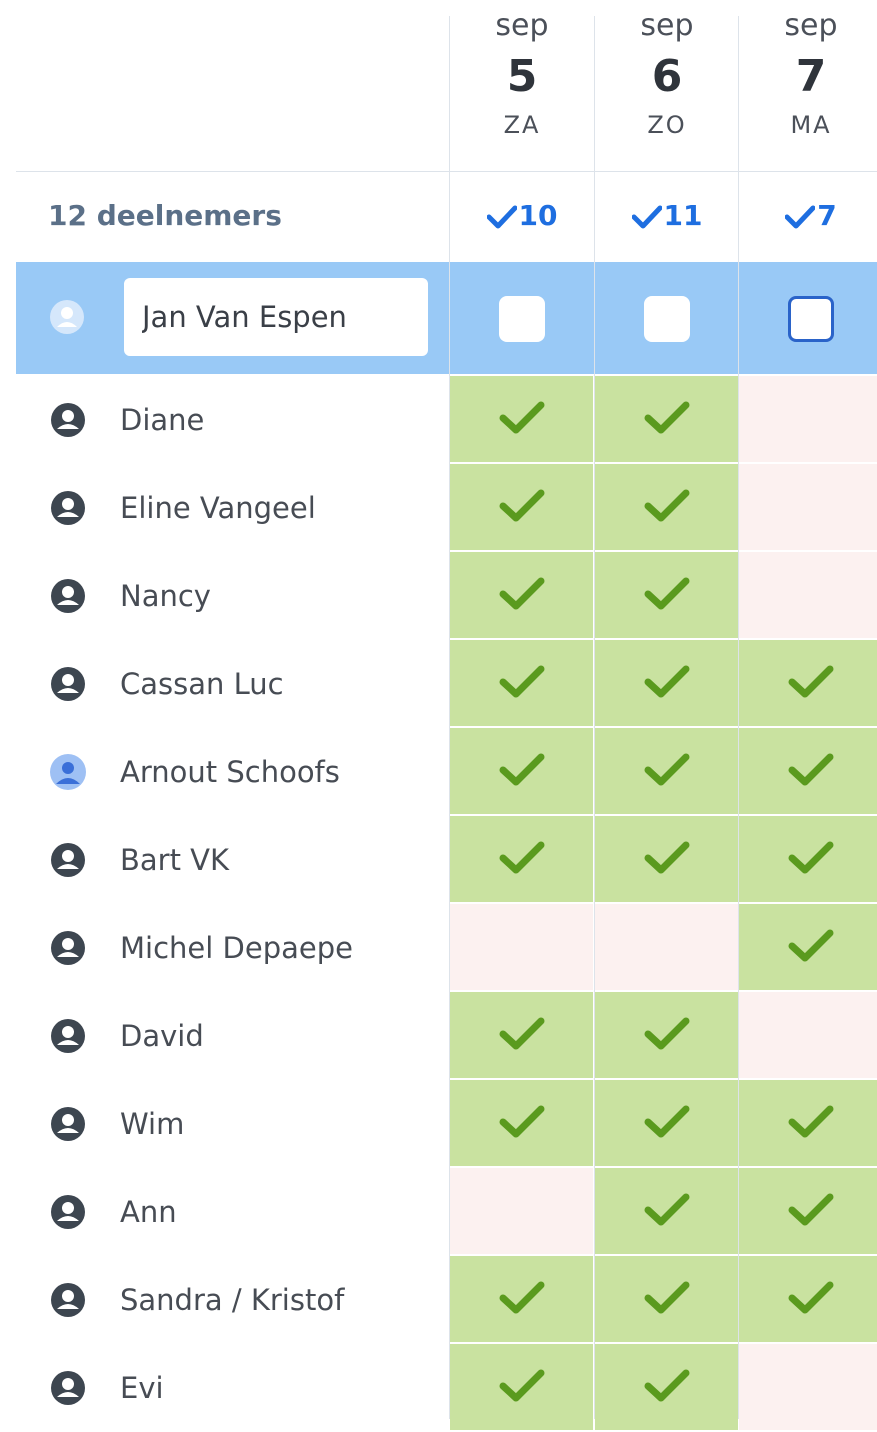 The image size is (877, 1432). Describe the element at coordinates (230, 772) in the screenshot. I see `participant-name: Arnout Schoofs` at that location.